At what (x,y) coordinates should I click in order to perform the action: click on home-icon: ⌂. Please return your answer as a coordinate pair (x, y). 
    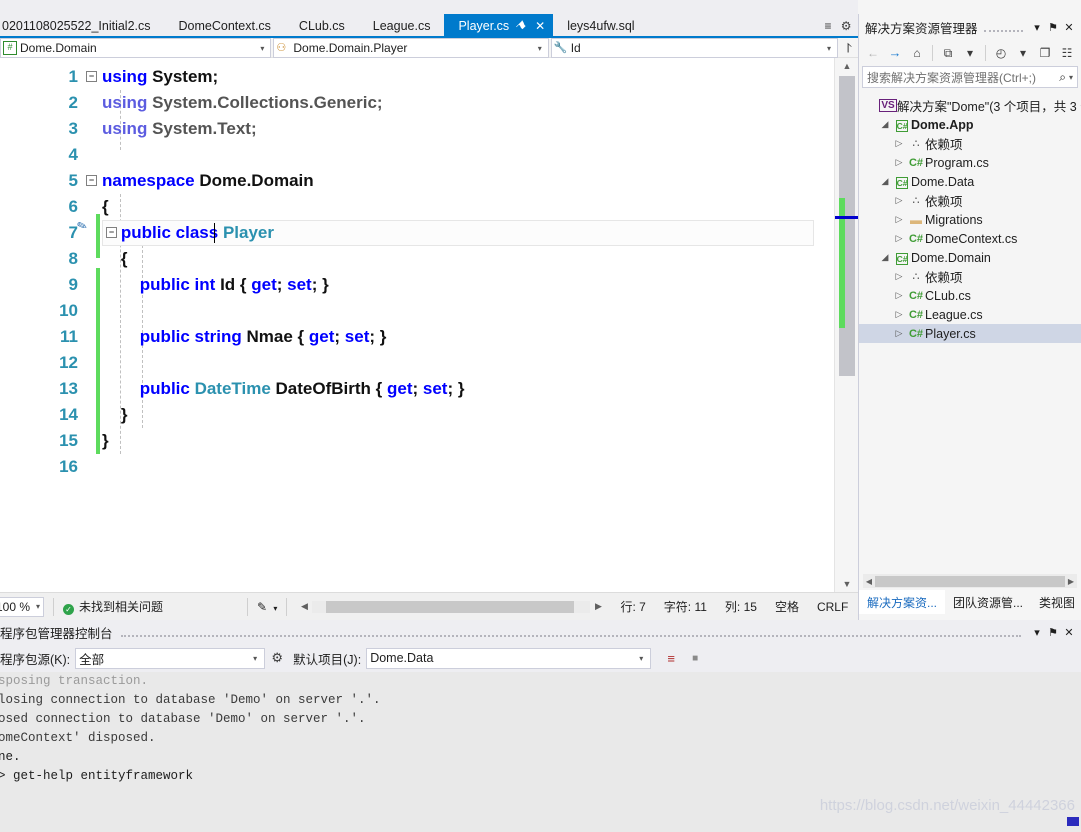
    Looking at the image, I should click on (917, 53).